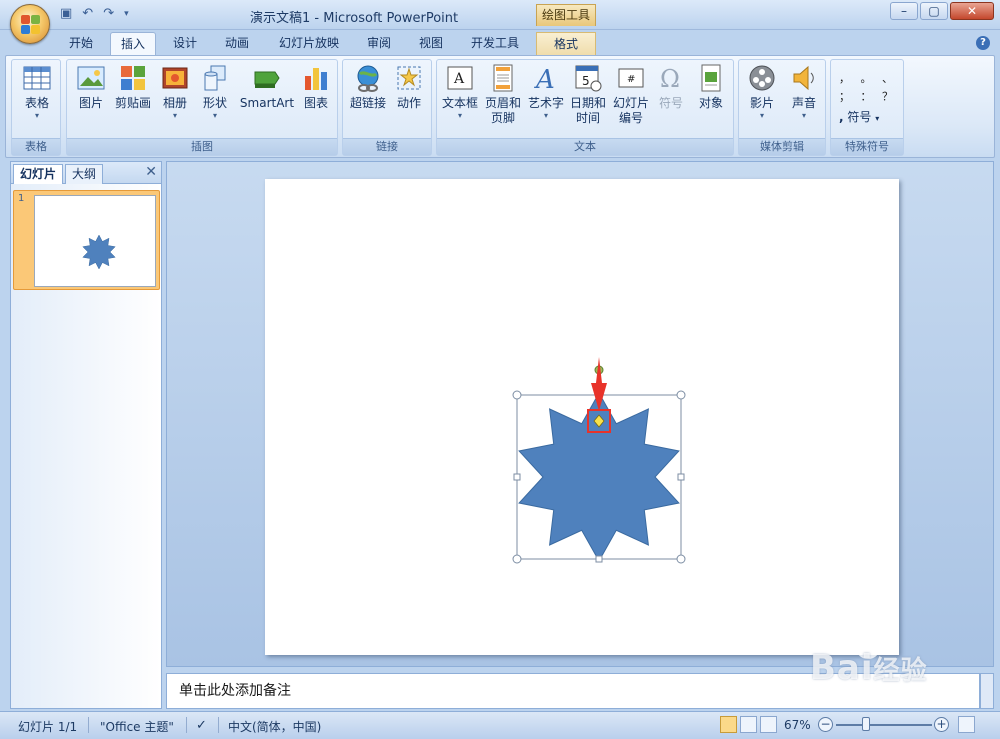 The height and width of the screenshot is (739, 1000). I want to click on shapes-button: 形状 ▾, so click(215, 92).